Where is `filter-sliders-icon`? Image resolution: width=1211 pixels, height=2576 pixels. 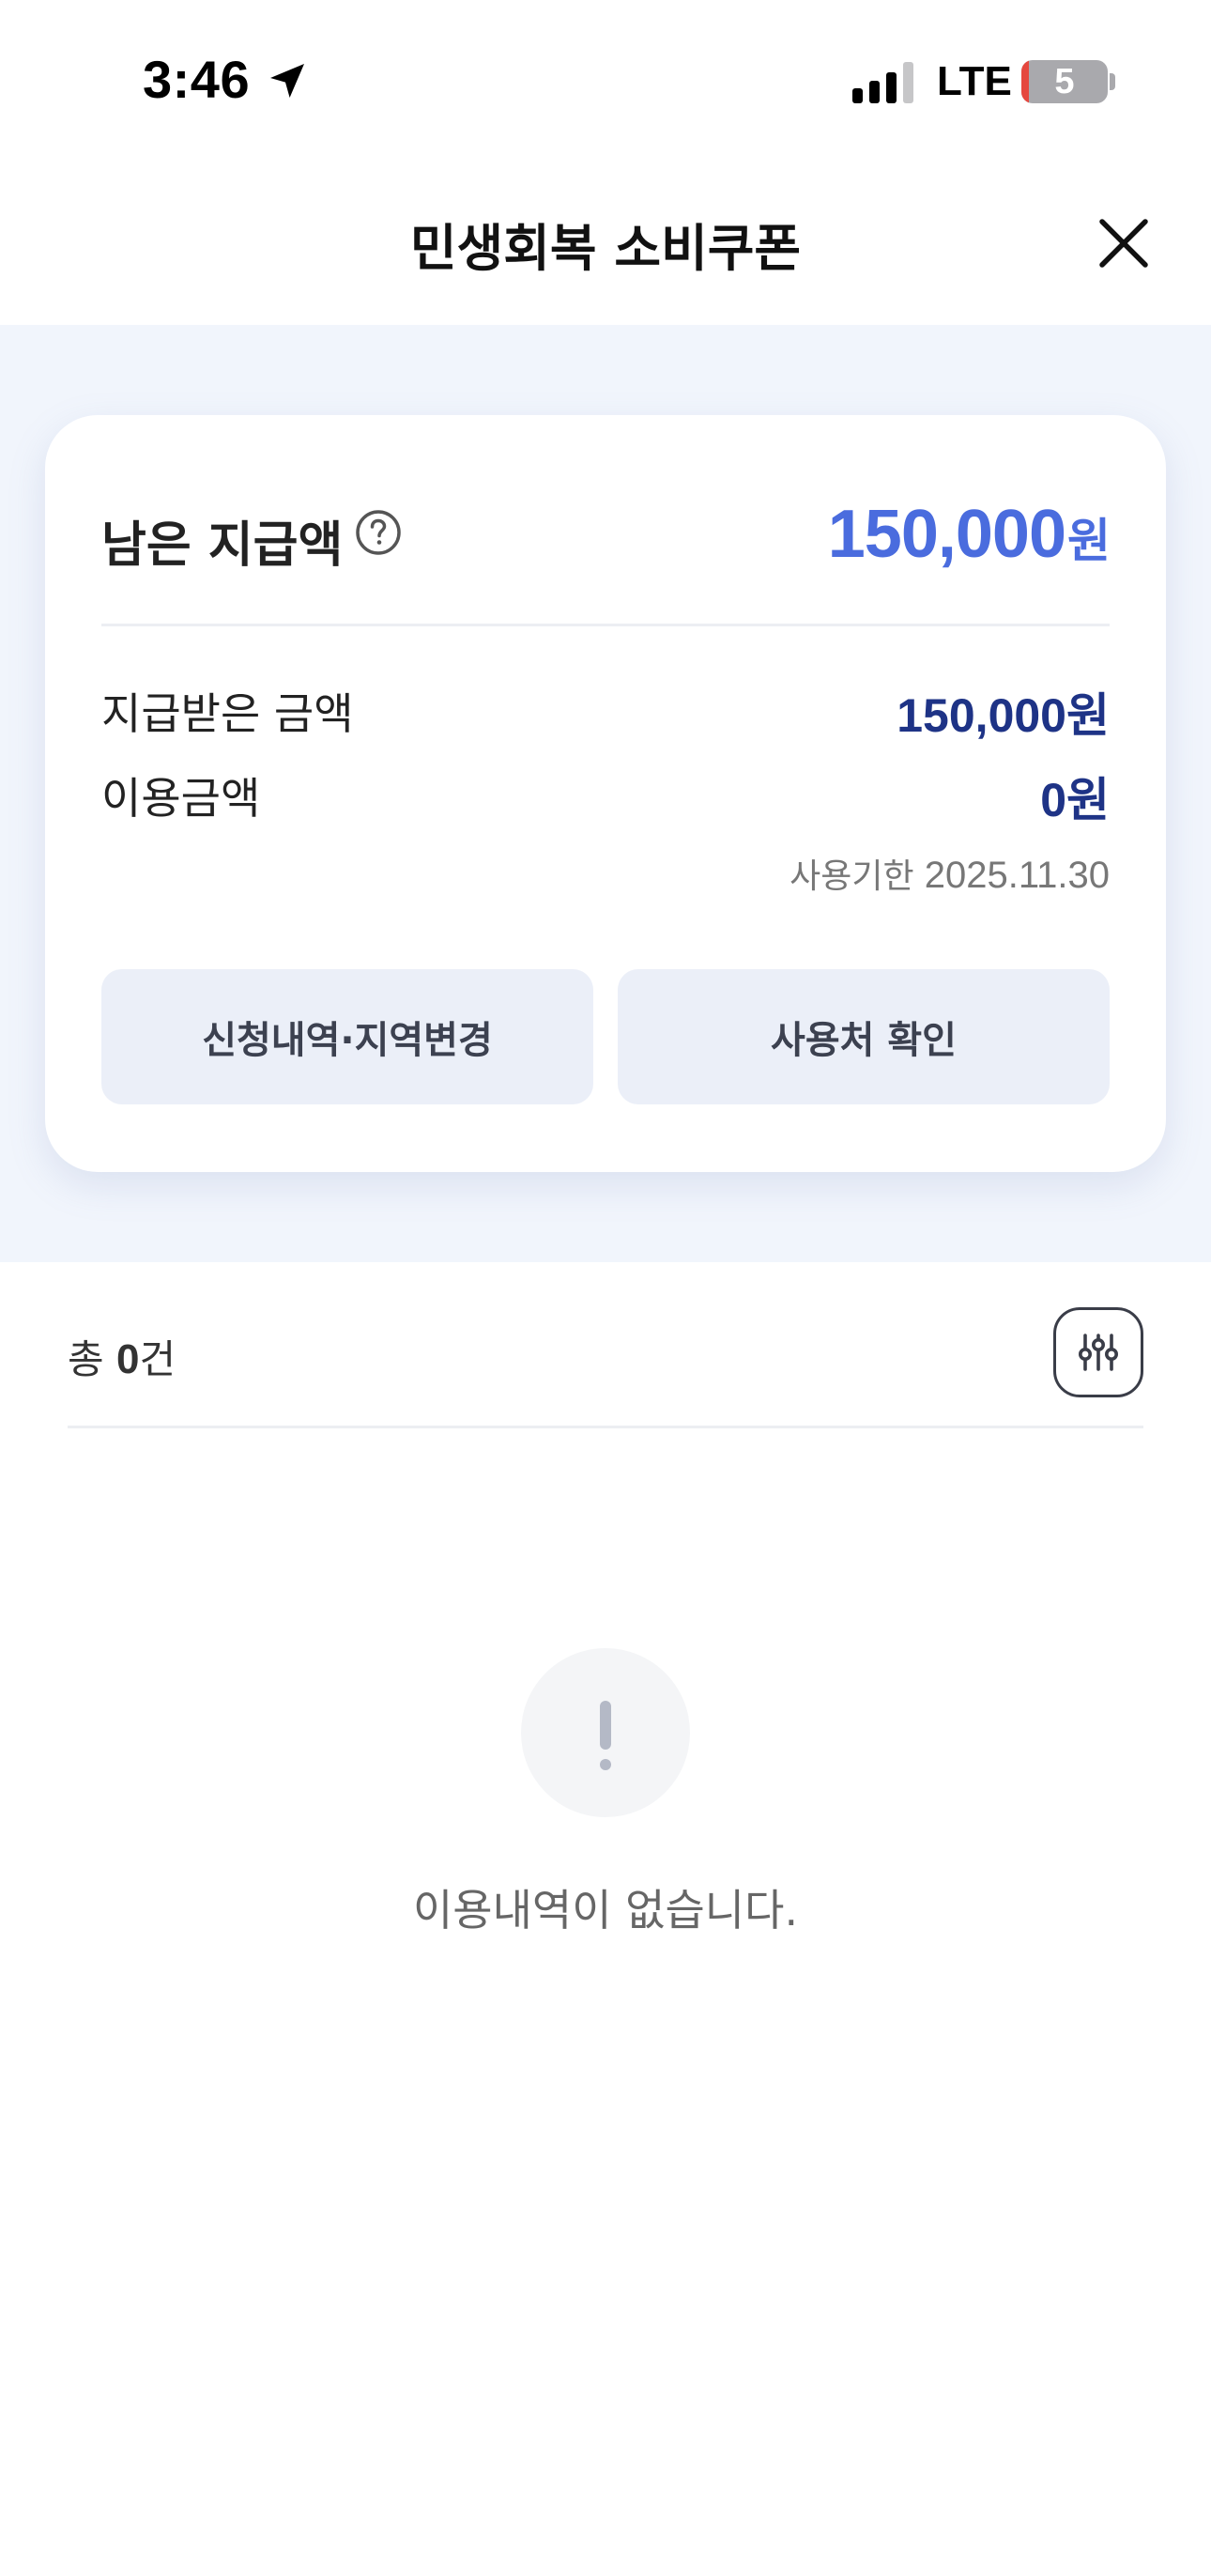
filter-sliders-icon is located at coordinates (1098, 1352).